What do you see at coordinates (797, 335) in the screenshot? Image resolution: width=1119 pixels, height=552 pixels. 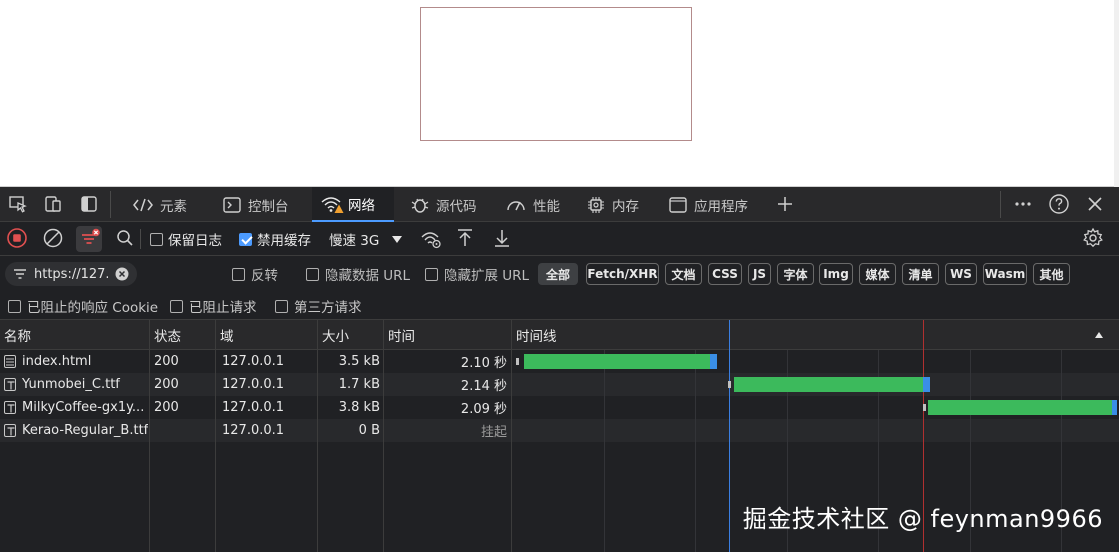 I see `column-header-waterfall: 时间线` at bounding box center [797, 335].